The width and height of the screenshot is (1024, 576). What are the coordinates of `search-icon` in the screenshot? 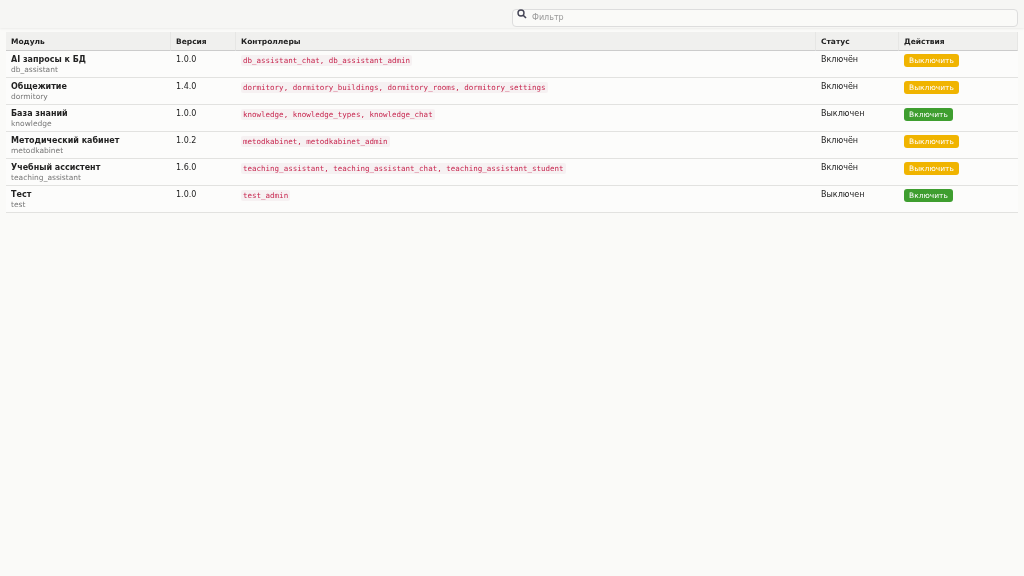 It's located at (522, 14).